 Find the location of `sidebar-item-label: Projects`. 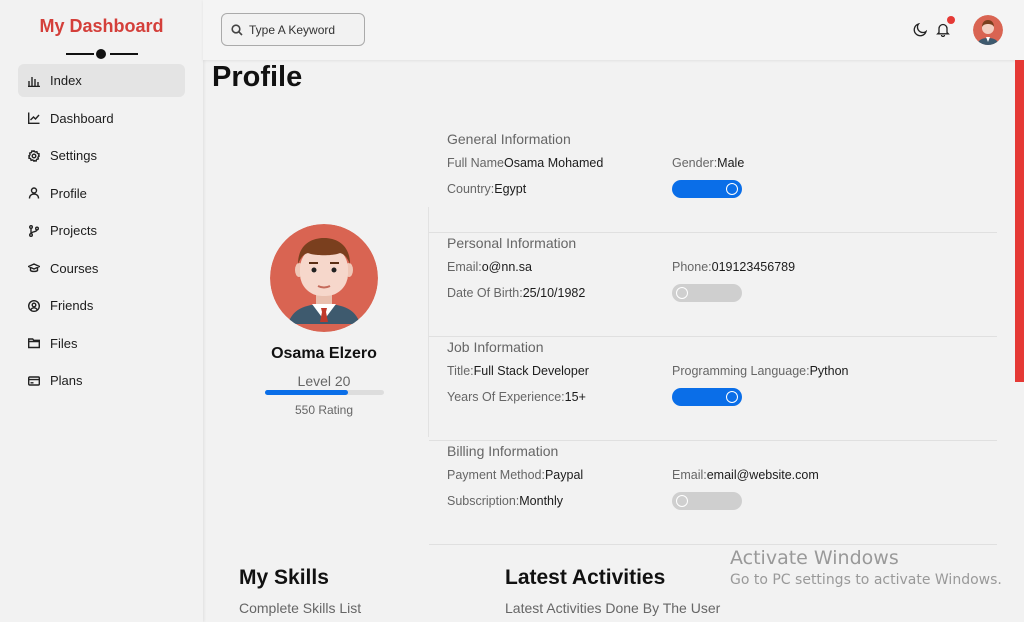

sidebar-item-label: Projects is located at coordinates (73, 230).